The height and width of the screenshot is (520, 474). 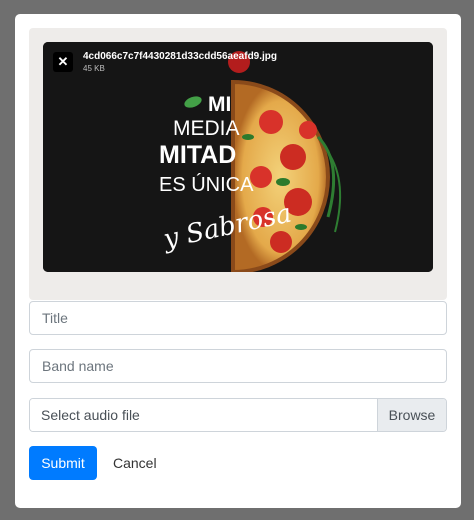 What do you see at coordinates (206, 184) in the screenshot?
I see `svg-text: ES ÚNICA` at bounding box center [206, 184].